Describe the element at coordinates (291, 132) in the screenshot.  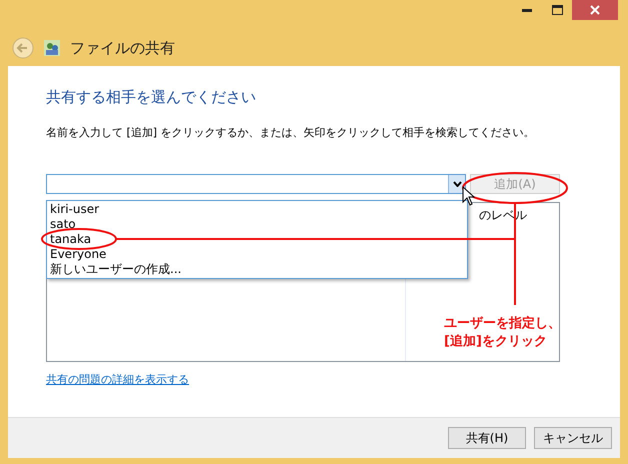
I see `instruction-text: 名前を入力して [追加] をクリックするか、または、矢印をクリックして相手を検索してください。` at that location.